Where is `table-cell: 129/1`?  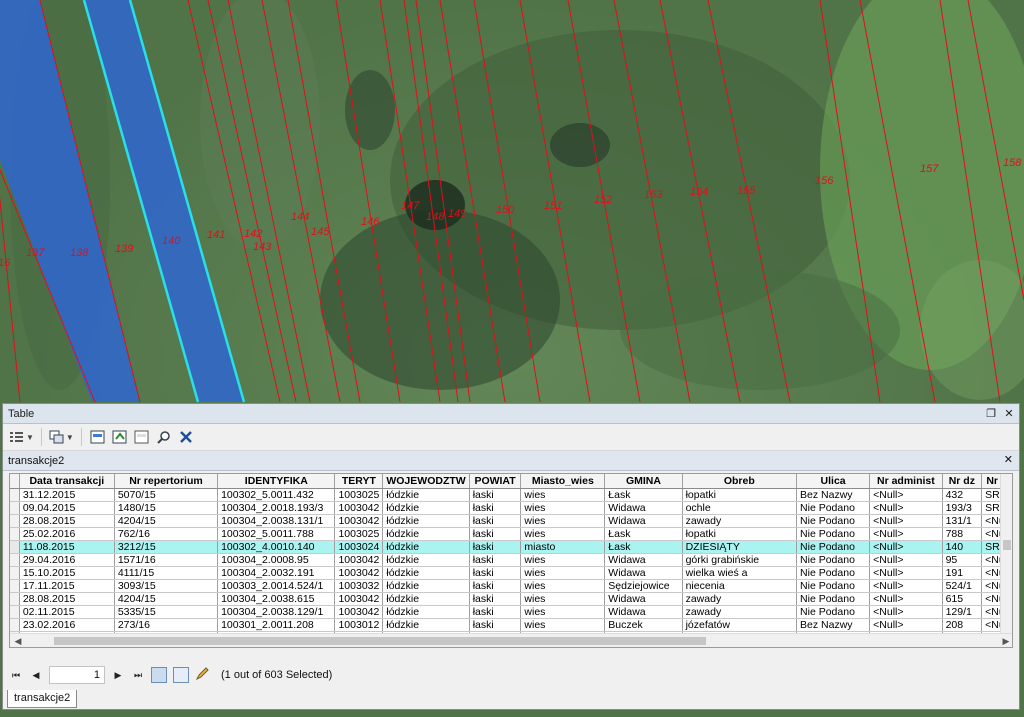 table-cell: 129/1 is located at coordinates (962, 612).